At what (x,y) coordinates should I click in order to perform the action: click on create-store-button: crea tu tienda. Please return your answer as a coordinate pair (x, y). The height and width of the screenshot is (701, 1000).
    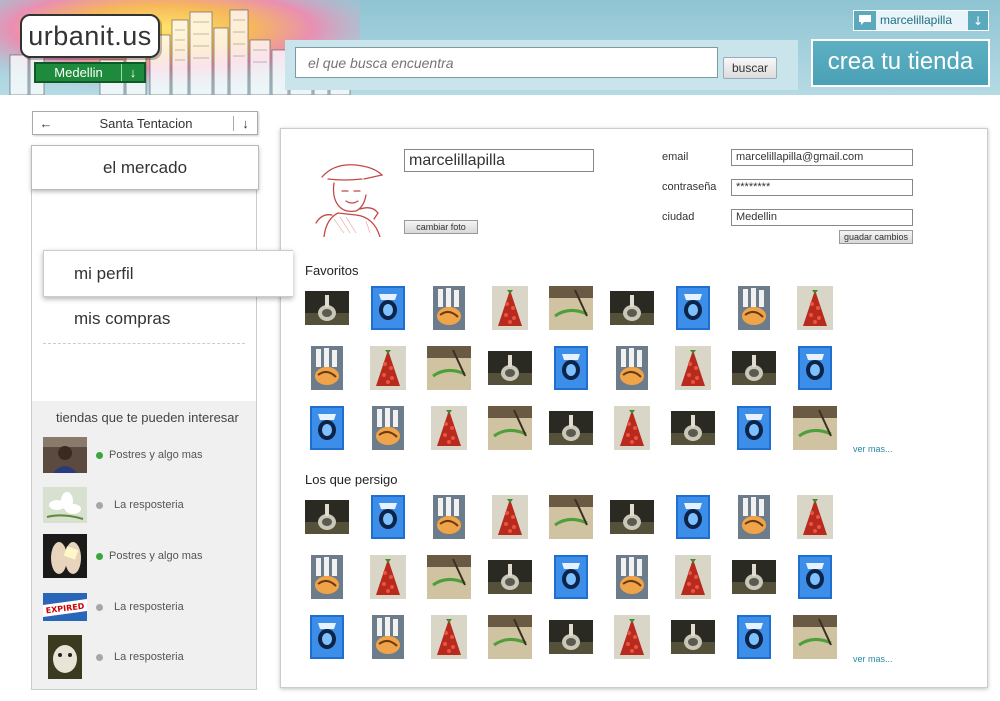
    Looking at the image, I should click on (900, 63).